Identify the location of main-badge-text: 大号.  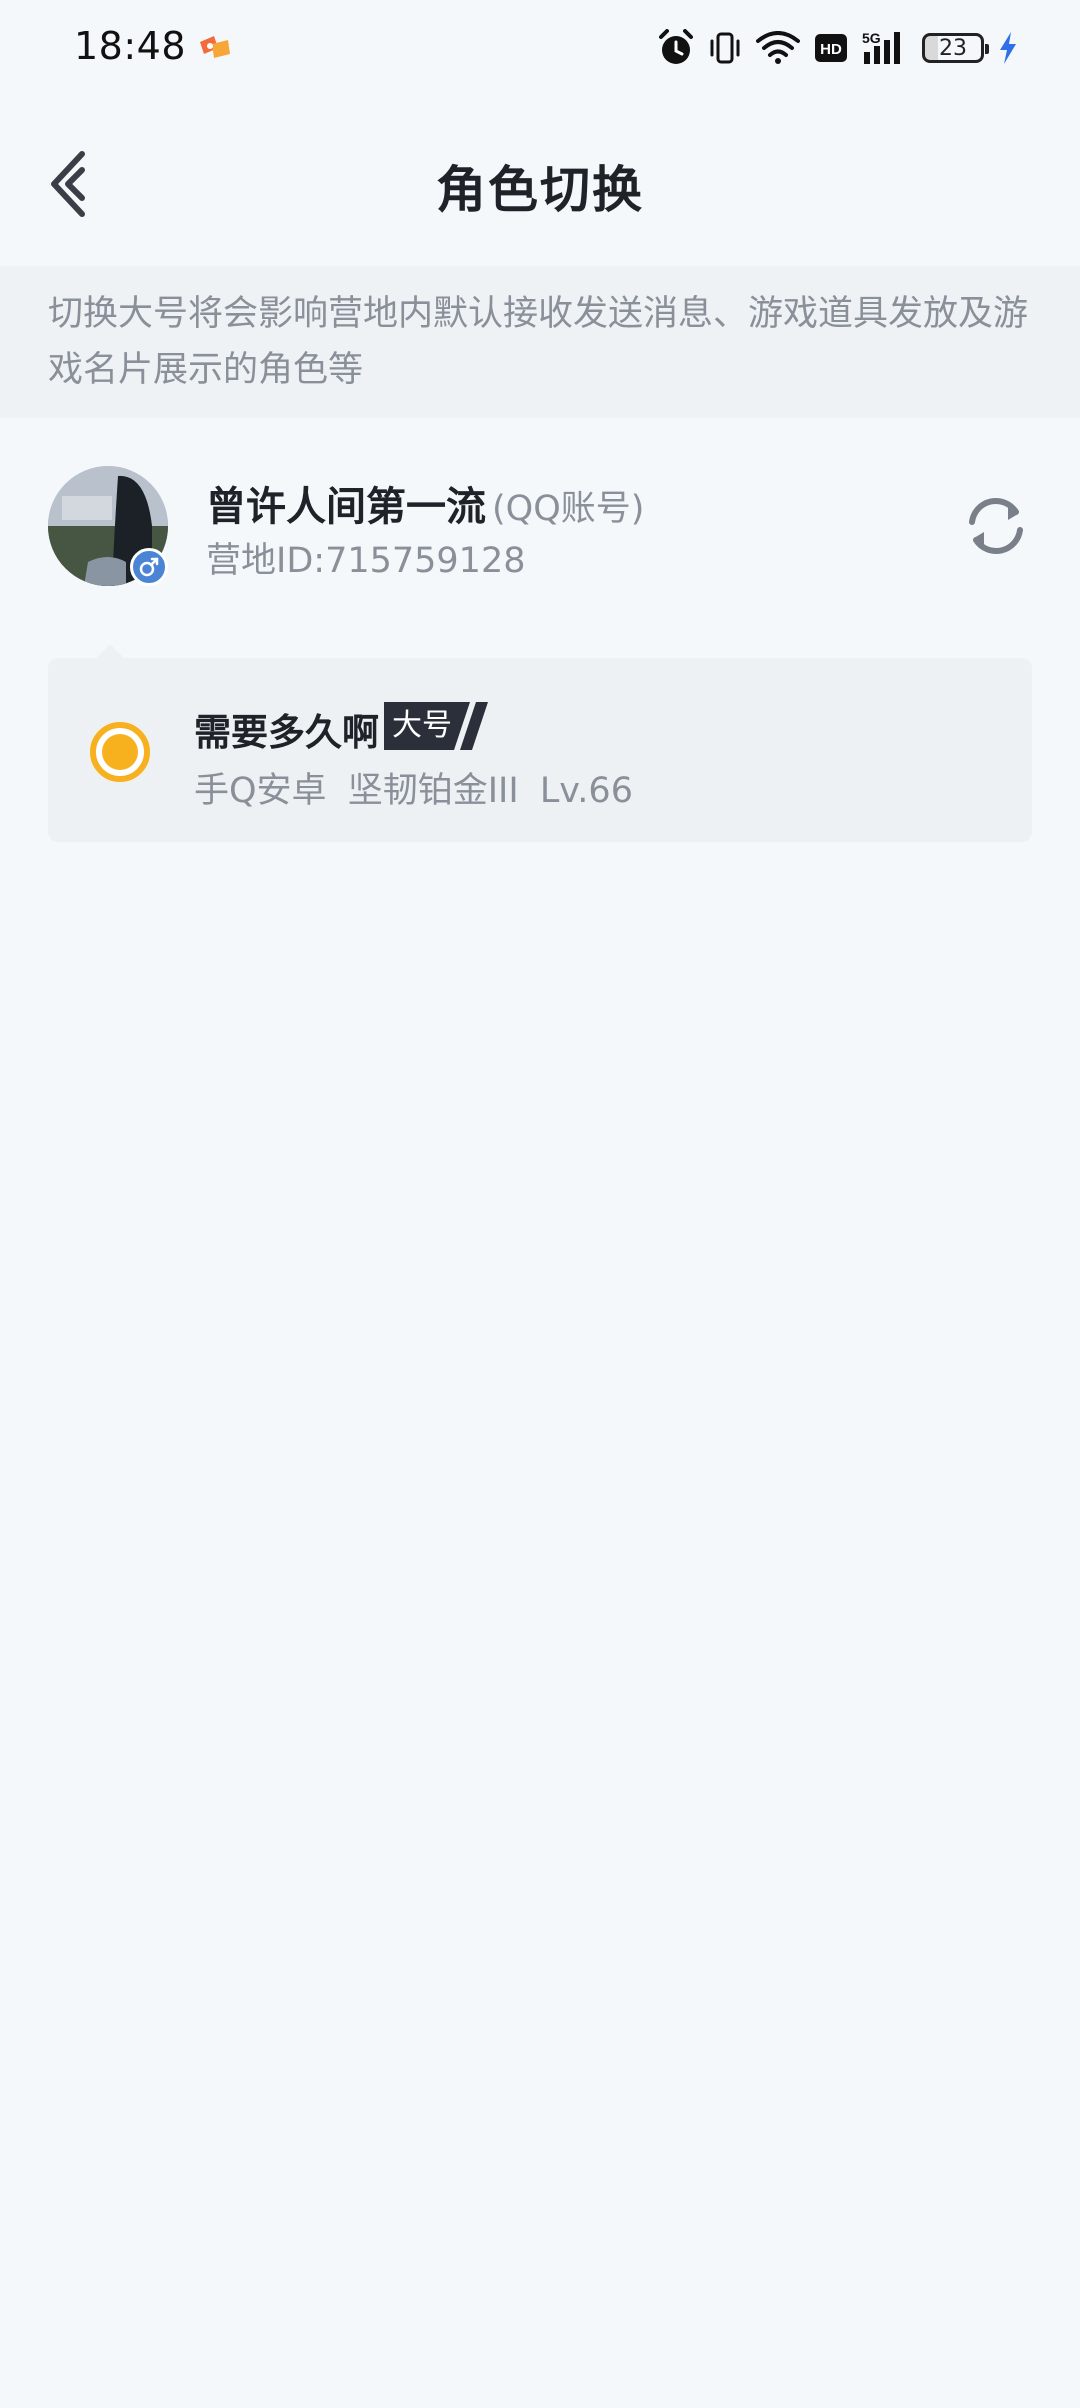
(422, 725).